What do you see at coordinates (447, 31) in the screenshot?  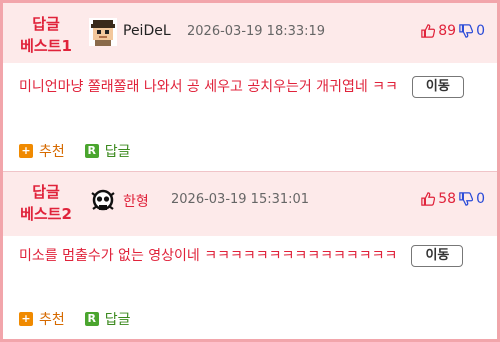 I see `upvote-count: 89` at bounding box center [447, 31].